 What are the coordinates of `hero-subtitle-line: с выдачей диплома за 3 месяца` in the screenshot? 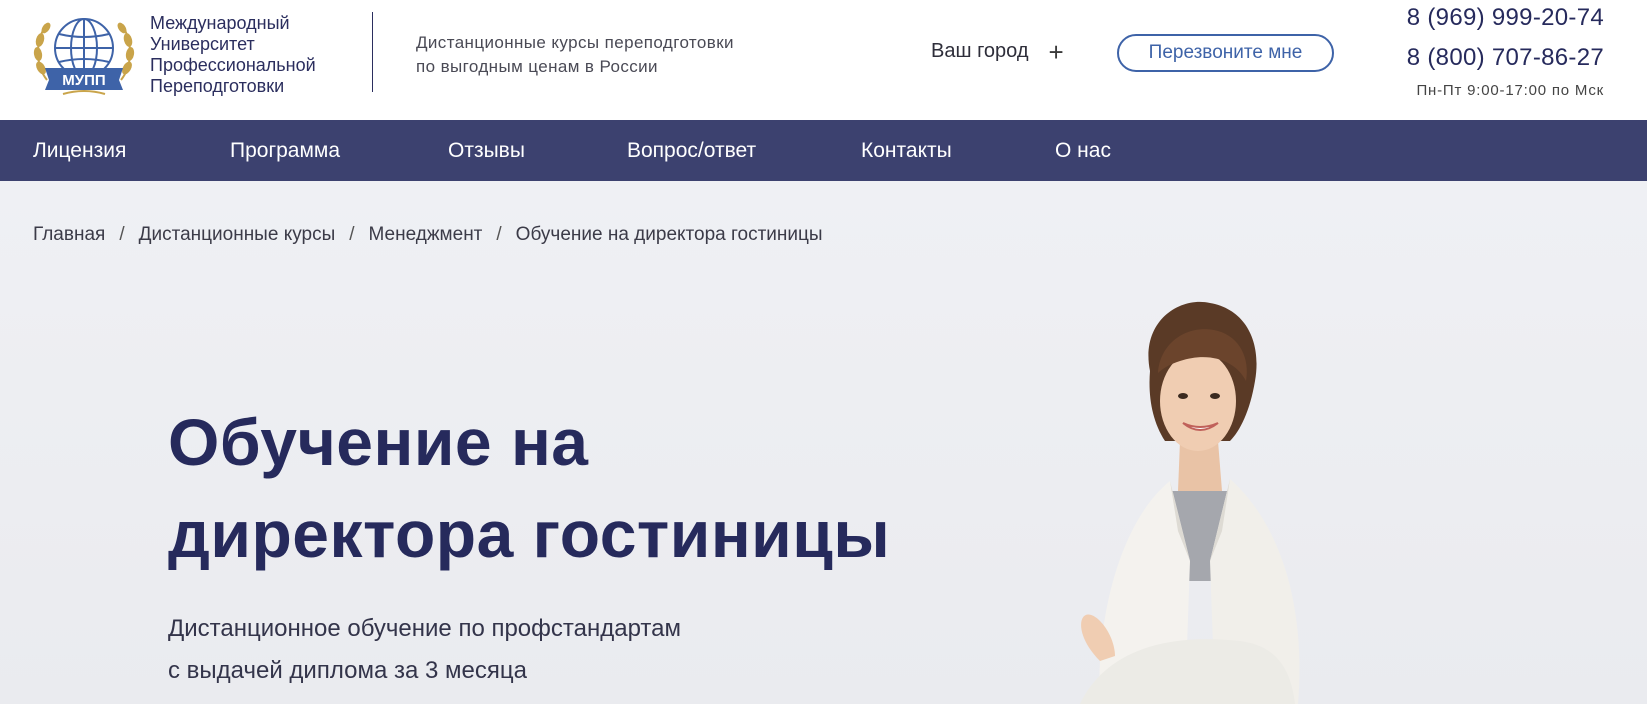 It's located at (347, 670).